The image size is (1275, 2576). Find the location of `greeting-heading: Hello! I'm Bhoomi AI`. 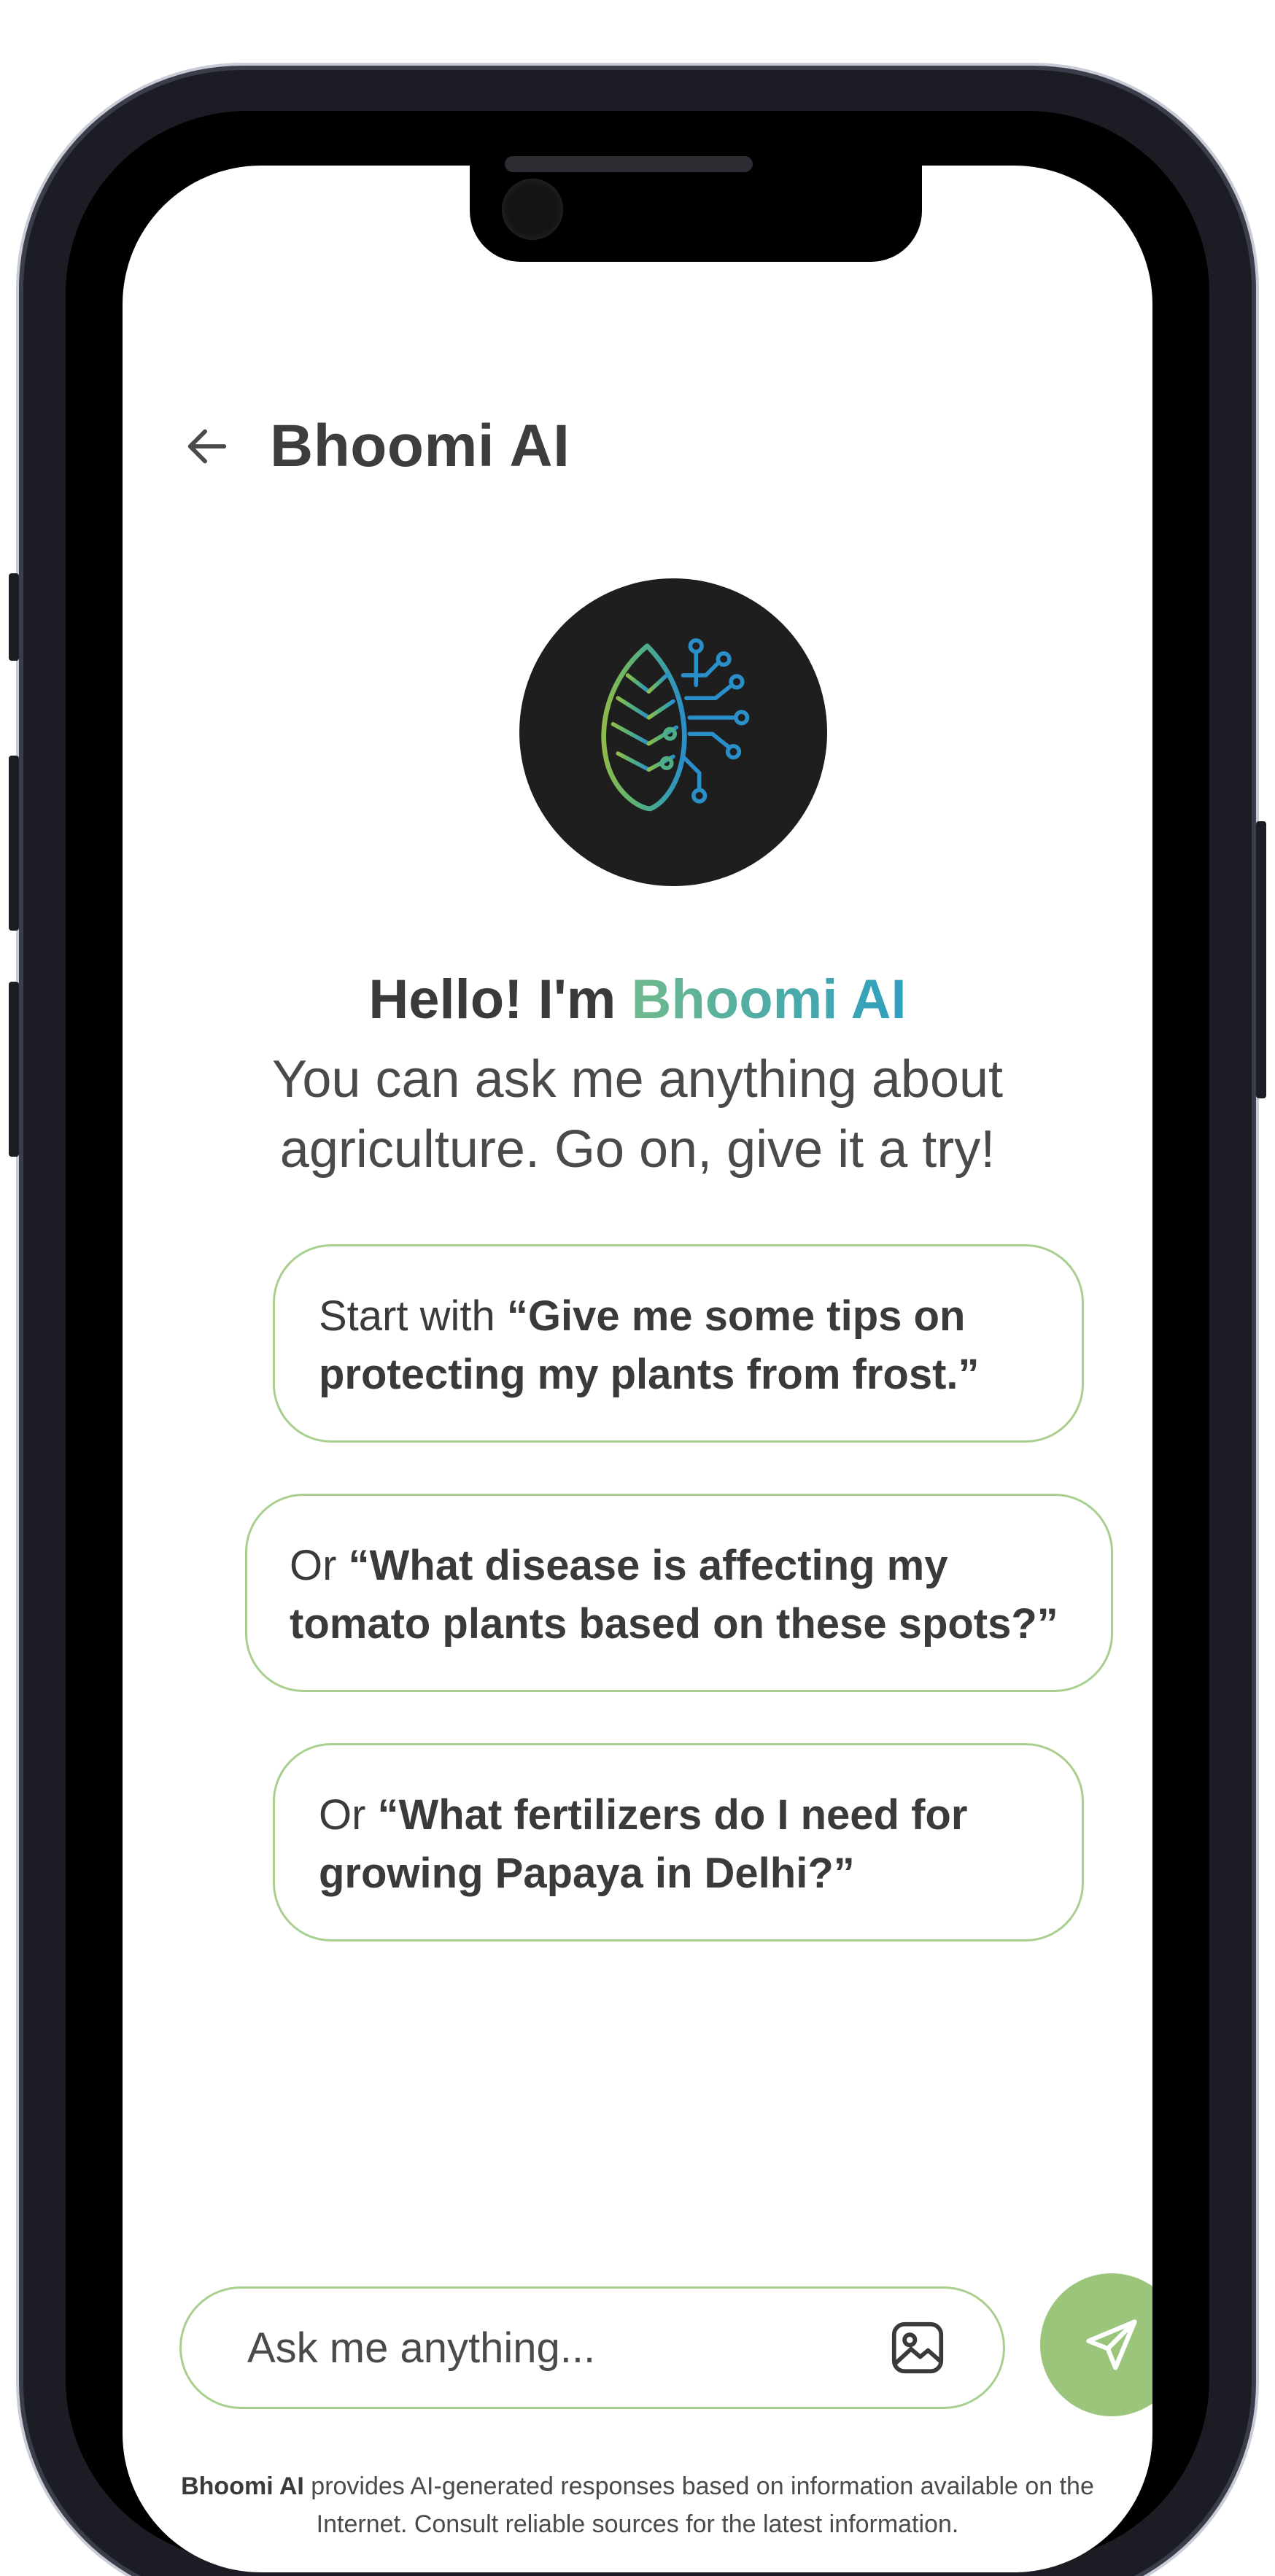

greeting-heading: Hello! I'm Bhoomi AI is located at coordinates (637, 1000).